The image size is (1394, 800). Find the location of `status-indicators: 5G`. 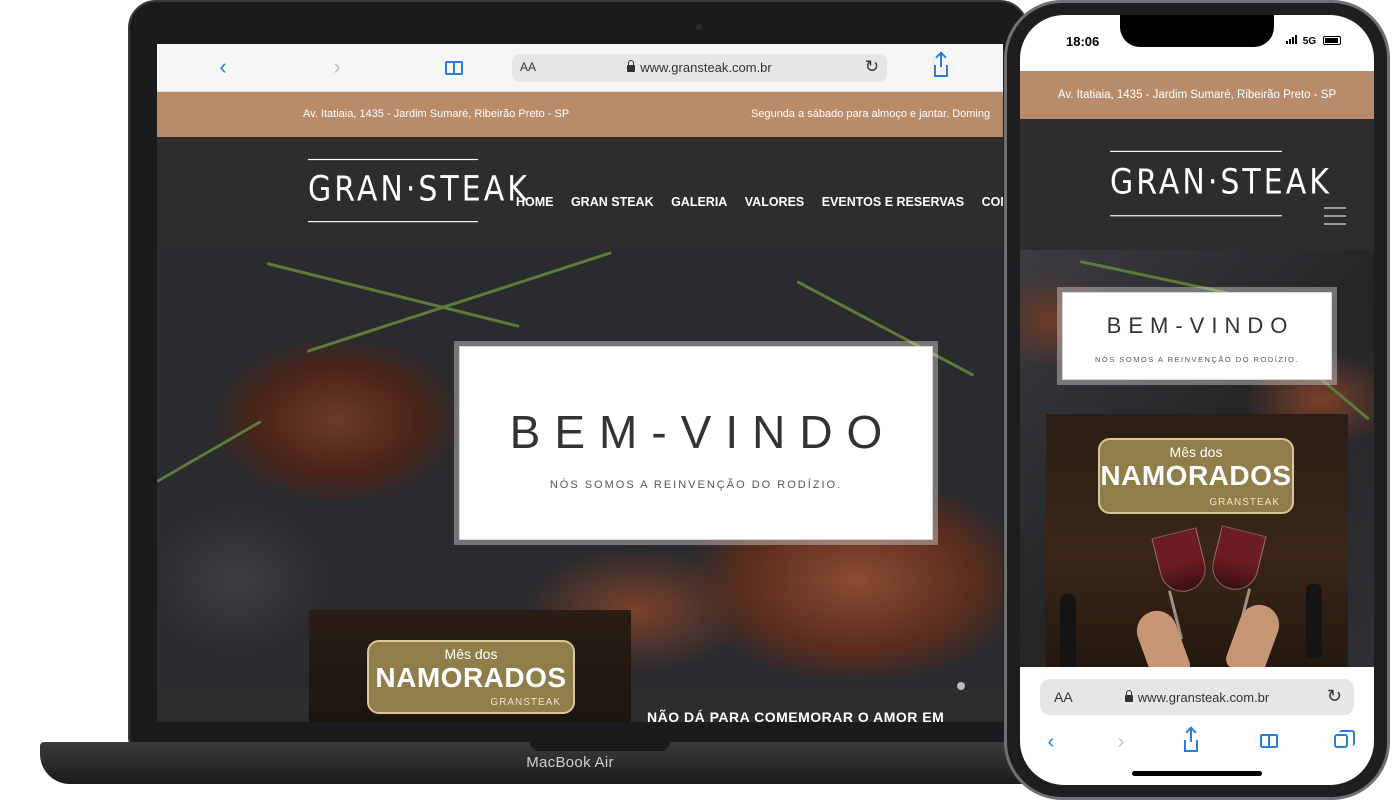

status-indicators: 5G is located at coordinates (1313, 41).